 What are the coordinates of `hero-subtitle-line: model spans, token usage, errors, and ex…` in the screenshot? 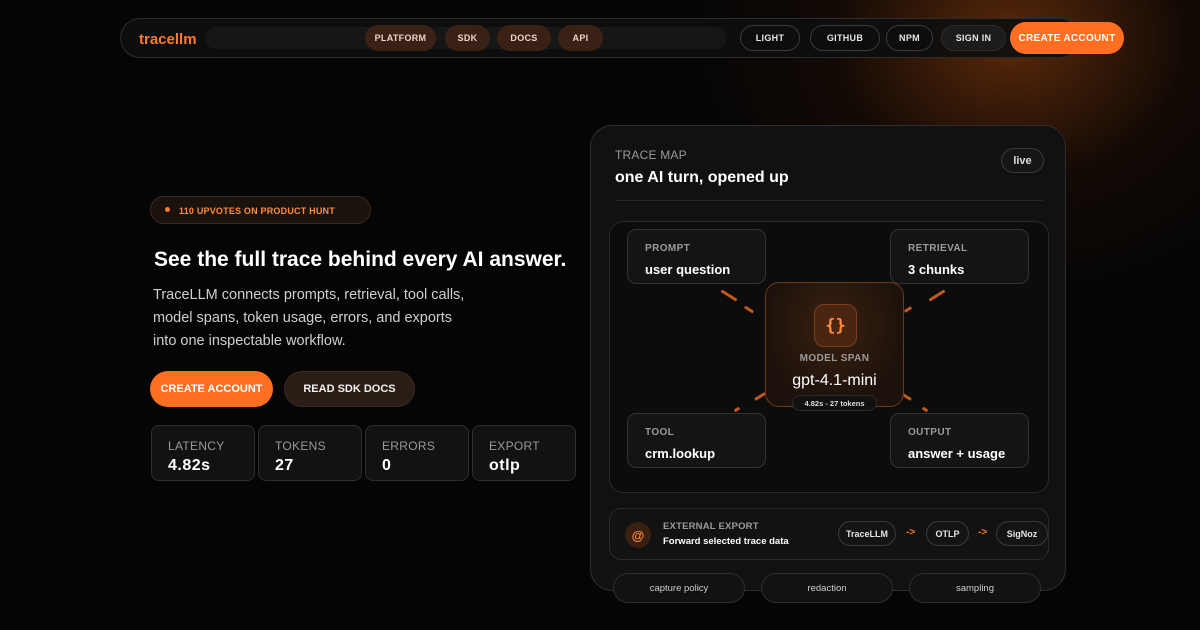 It's located at (303, 318).